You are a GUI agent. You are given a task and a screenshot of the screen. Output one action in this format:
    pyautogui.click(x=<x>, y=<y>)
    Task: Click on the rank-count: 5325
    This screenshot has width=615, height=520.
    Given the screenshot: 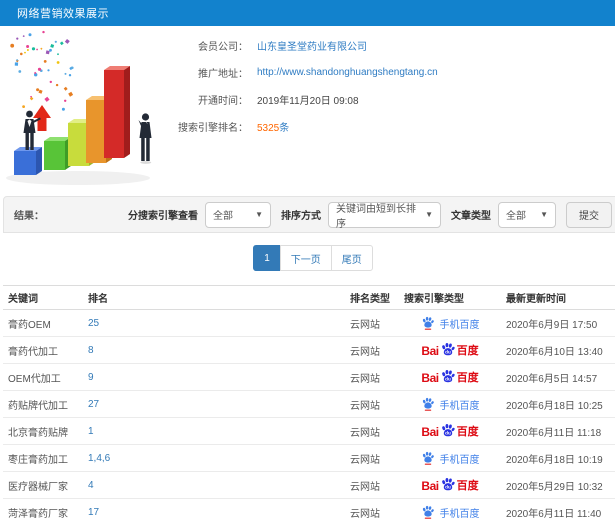 What is the action you would take?
    pyautogui.click(x=268, y=128)
    